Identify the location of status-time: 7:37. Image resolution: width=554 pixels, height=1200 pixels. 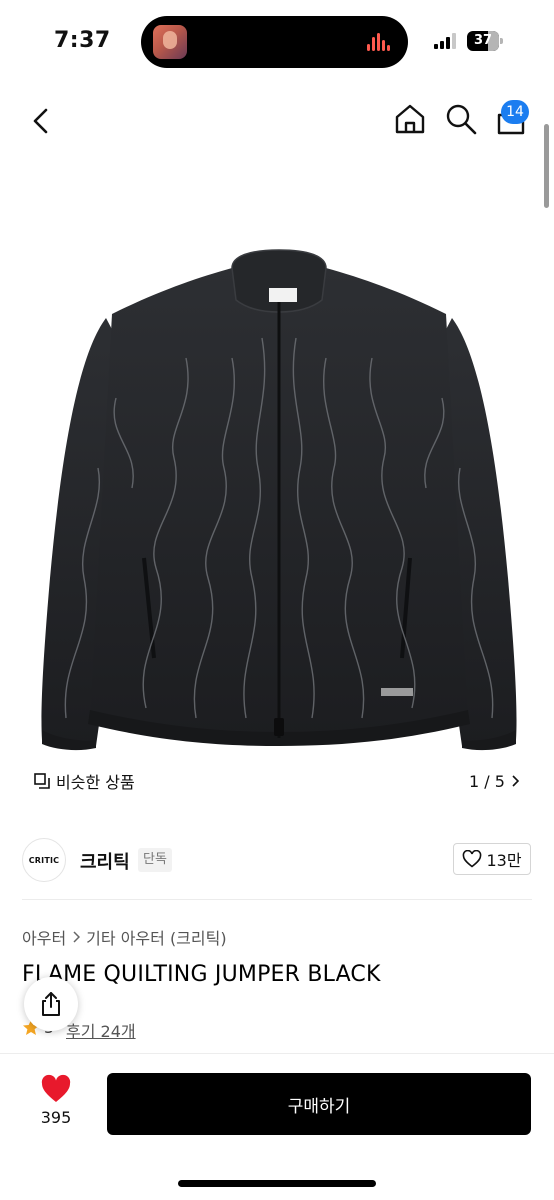
(82, 40).